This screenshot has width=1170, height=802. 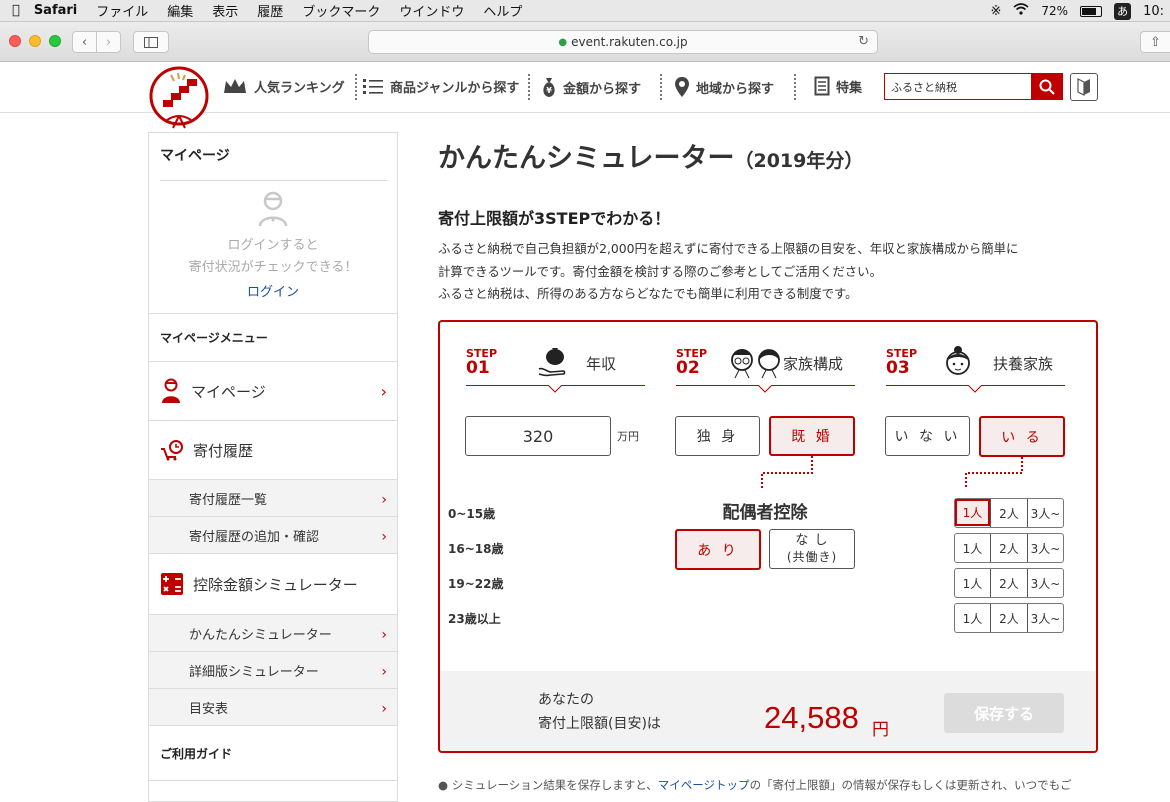 I want to click on sidebar-subitem-label: 詳細版シミュレーター, so click(x=254, y=672).